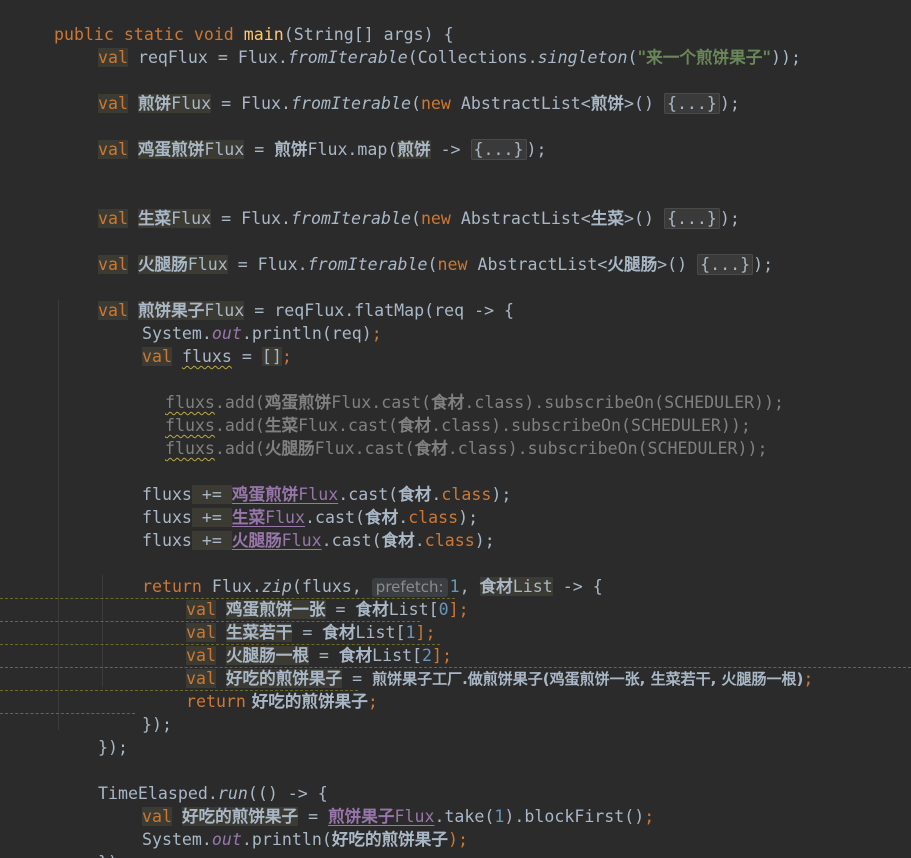 Image resolution: width=911 pixels, height=858 pixels. What do you see at coordinates (286, 298) in the screenshot?
I see `code-line: val 煎饼果子Flux = reqFlux.flatMap(req -> {` at bounding box center [286, 298].